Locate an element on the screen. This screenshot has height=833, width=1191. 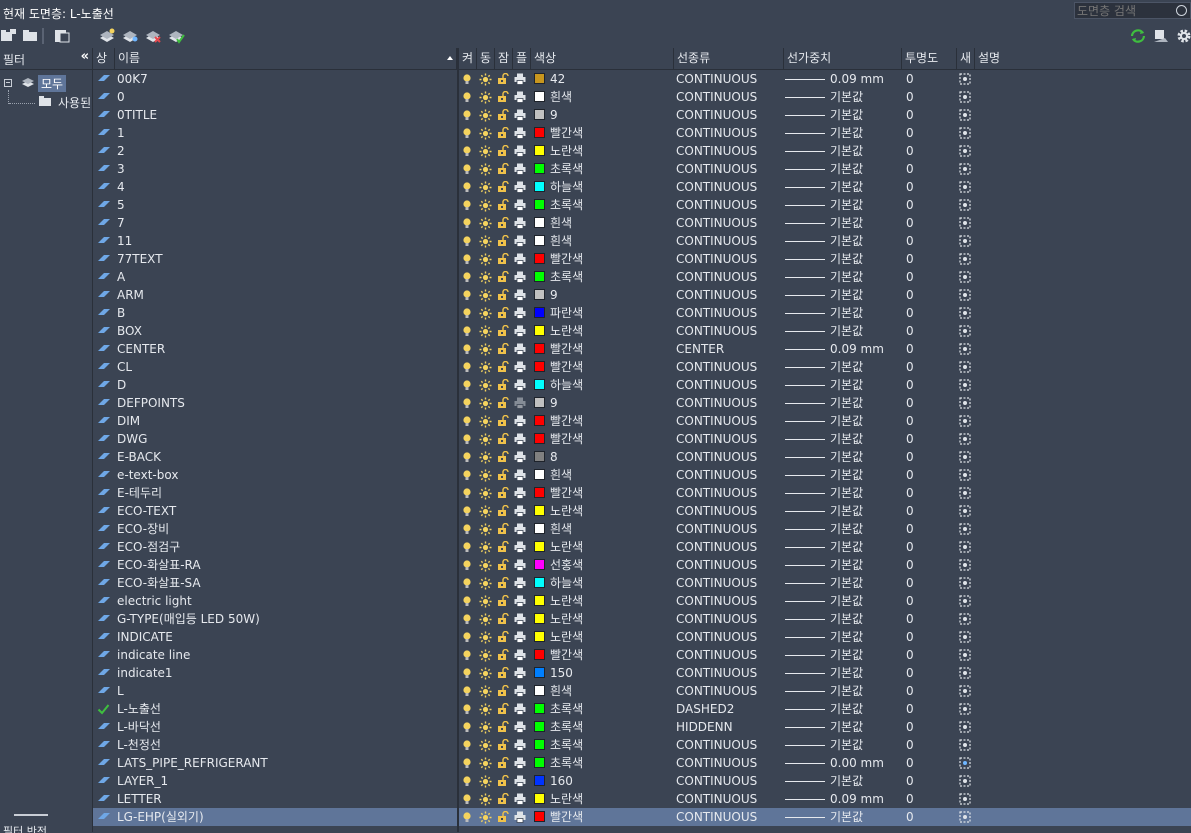
layer-row: B 파란색 CONTINUOUS 기본값 0 is located at coordinates (642, 313).